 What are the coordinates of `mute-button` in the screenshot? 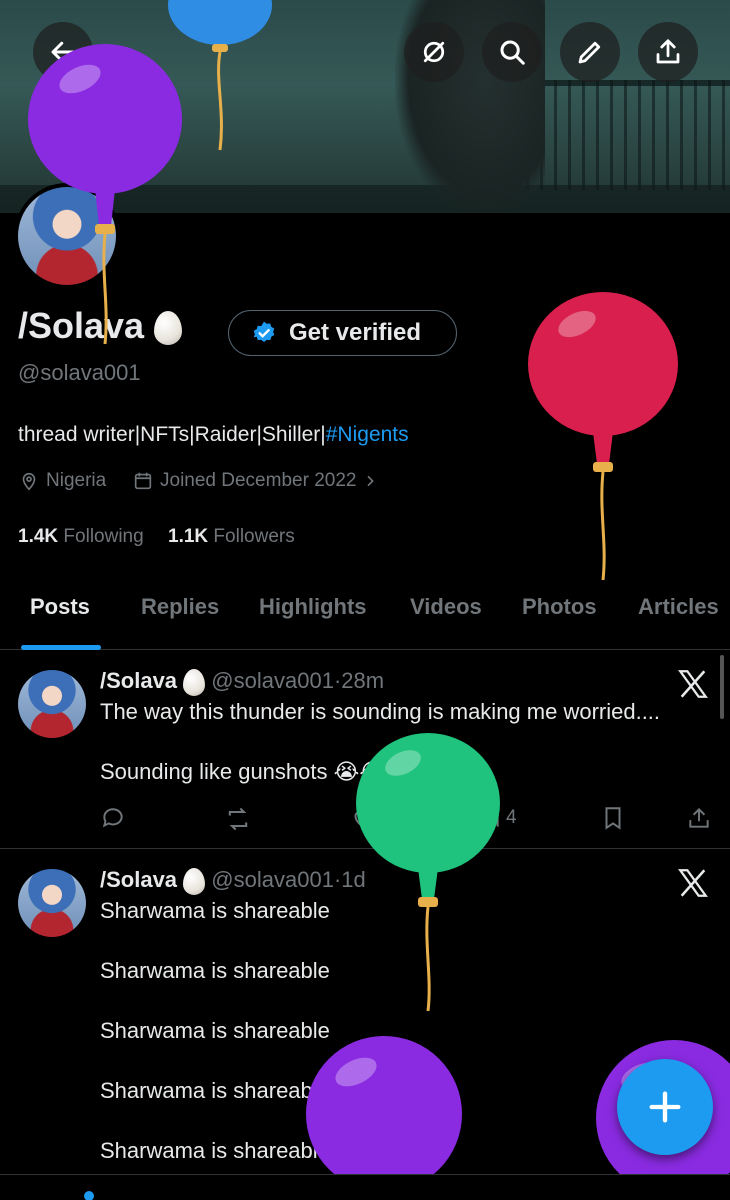 It's located at (434, 52).